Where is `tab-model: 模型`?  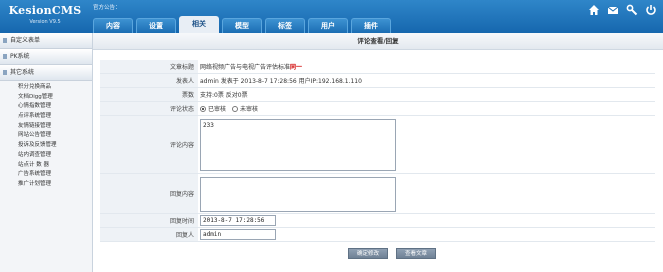 tab-model: 模型 is located at coordinates (242, 25).